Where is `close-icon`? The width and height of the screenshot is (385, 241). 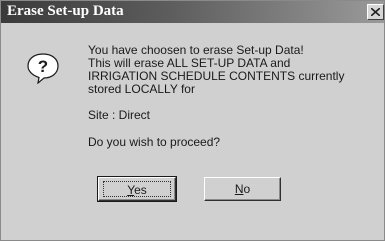 close-icon is located at coordinates (375, 12).